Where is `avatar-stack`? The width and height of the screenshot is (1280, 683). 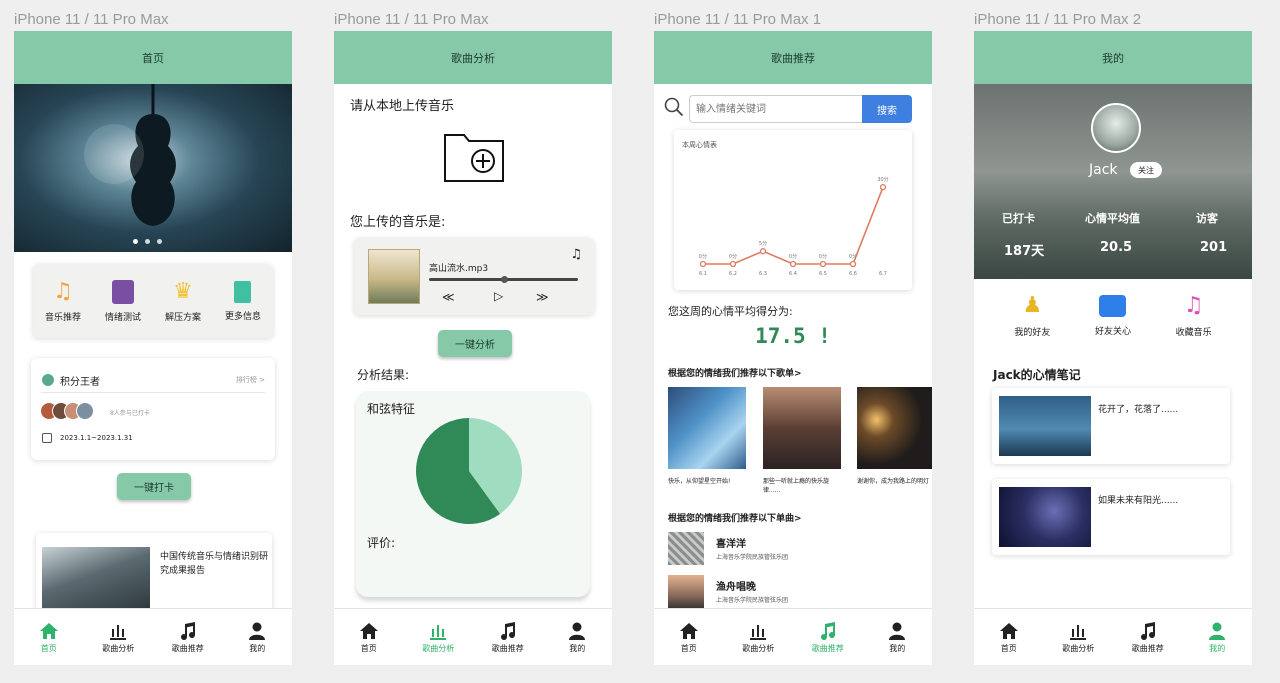 avatar-stack is located at coordinates (67, 411).